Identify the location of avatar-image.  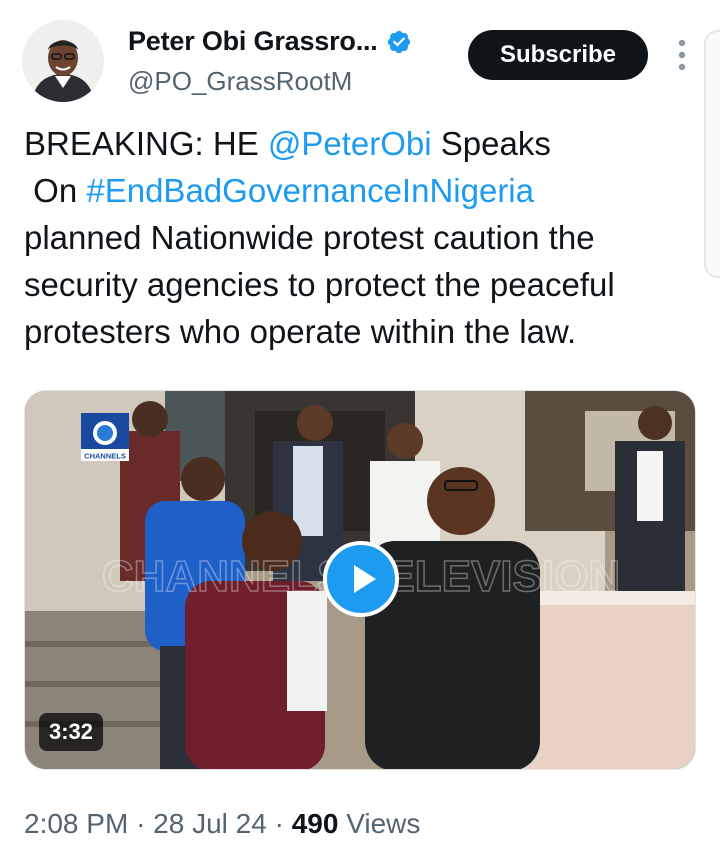
(63, 61).